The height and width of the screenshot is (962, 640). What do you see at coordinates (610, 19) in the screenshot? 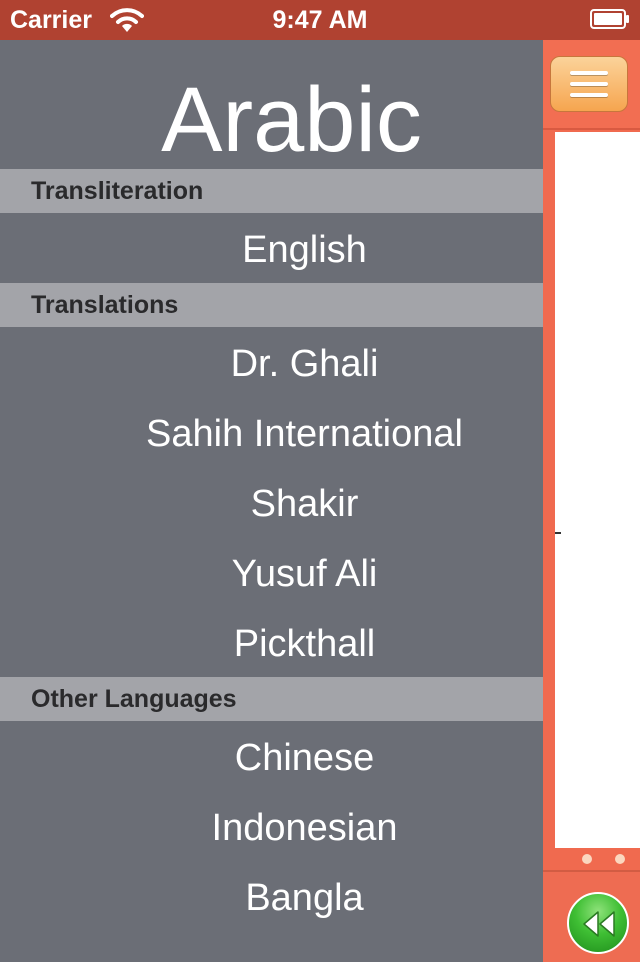
I see `battery-icon` at bounding box center [610, 19].